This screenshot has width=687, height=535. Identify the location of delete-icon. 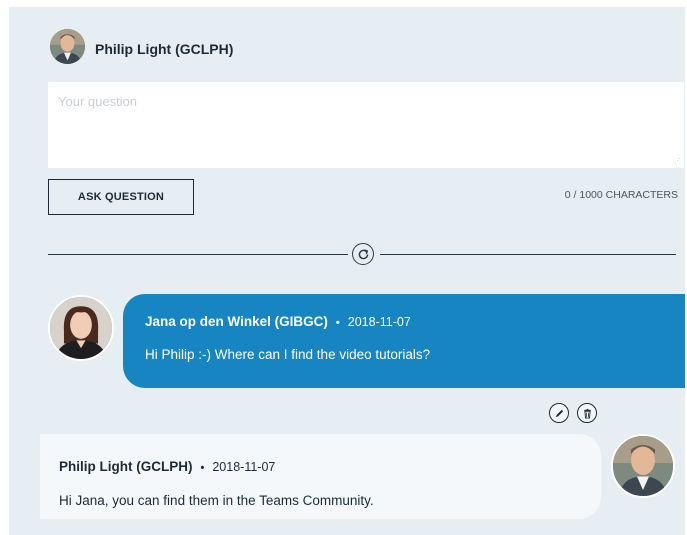
(587, 413).